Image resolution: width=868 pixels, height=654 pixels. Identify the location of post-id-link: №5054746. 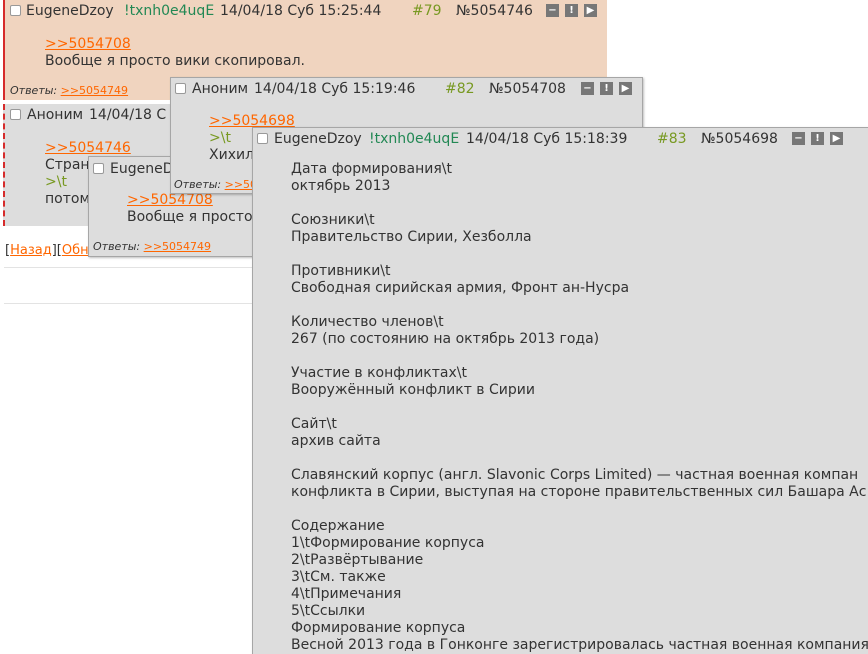
(494, 11).